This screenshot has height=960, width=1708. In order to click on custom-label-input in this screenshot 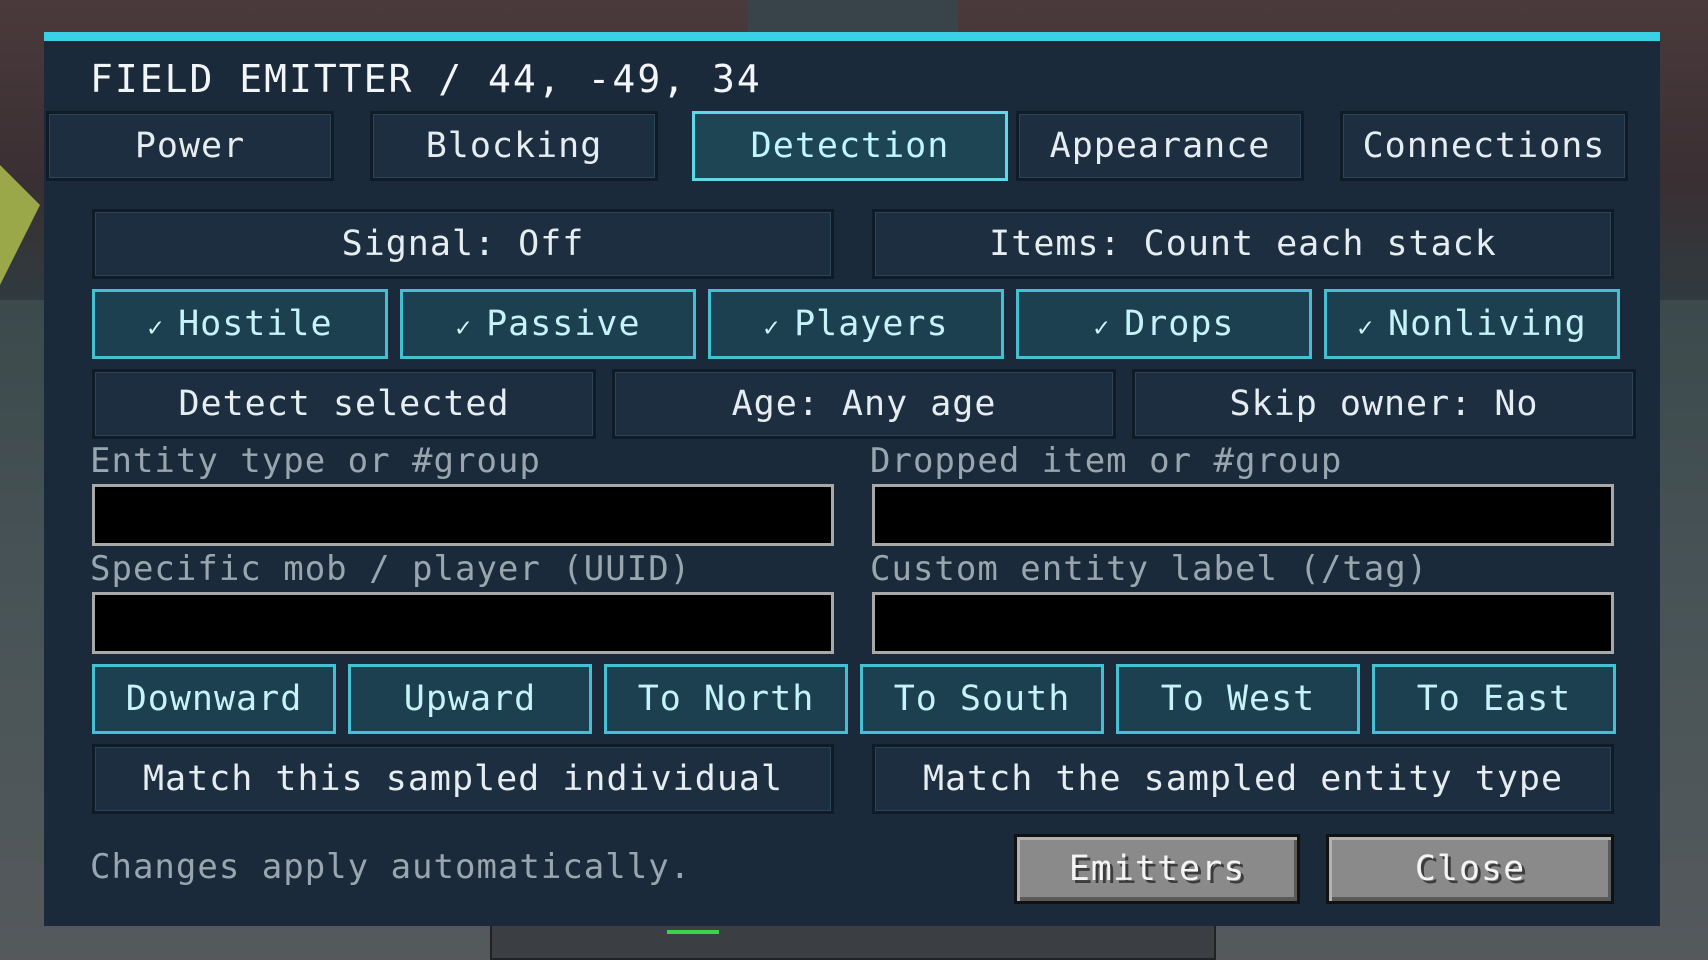, I will do `click(1243, 623)`.